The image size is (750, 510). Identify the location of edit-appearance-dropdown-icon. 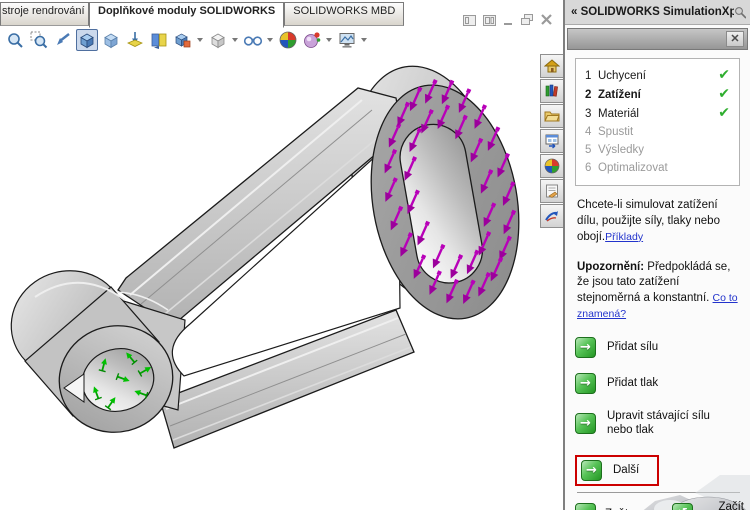
(329, 39).